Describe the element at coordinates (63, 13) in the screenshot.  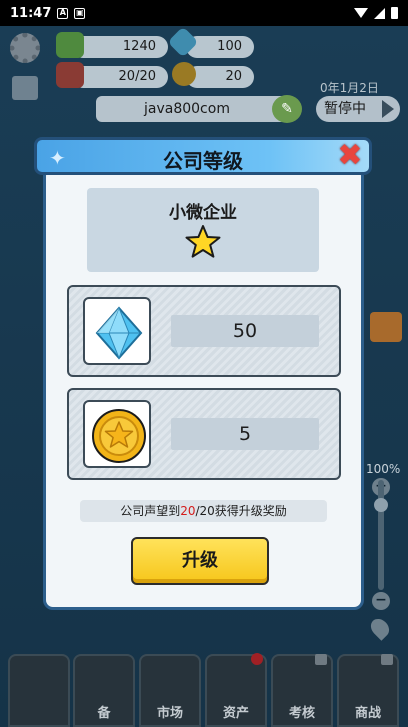
I see `notification-a-icon: A` at that location.